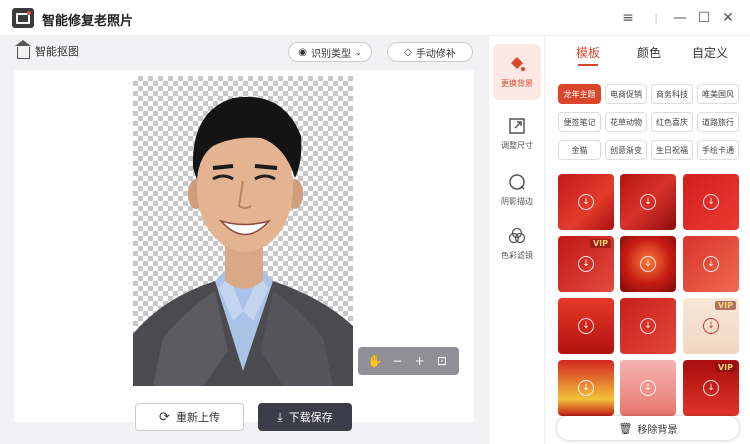  I want to click on color-filter-icon, so click(517, 235).